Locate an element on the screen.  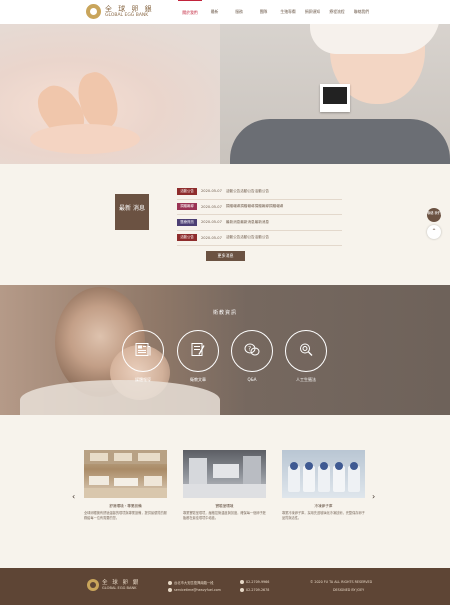
card-description: 專業冷凍卵子庫，採用先進玻璃化冷凍技術，完整保存卵子品質與活性。 is located at coordinates (323, 515).